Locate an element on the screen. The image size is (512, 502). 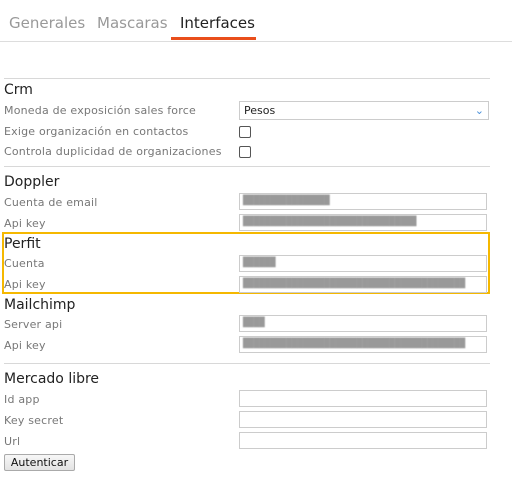
tab-mascaras: Mascaras is located at coordinates (132, 23).